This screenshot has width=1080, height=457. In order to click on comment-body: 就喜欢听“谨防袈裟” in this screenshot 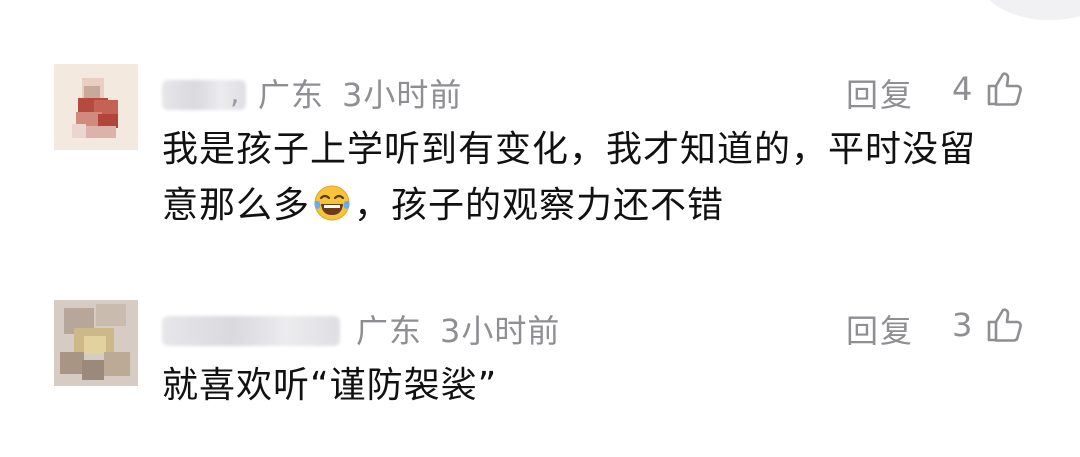, I will do `click(330, 385)`.